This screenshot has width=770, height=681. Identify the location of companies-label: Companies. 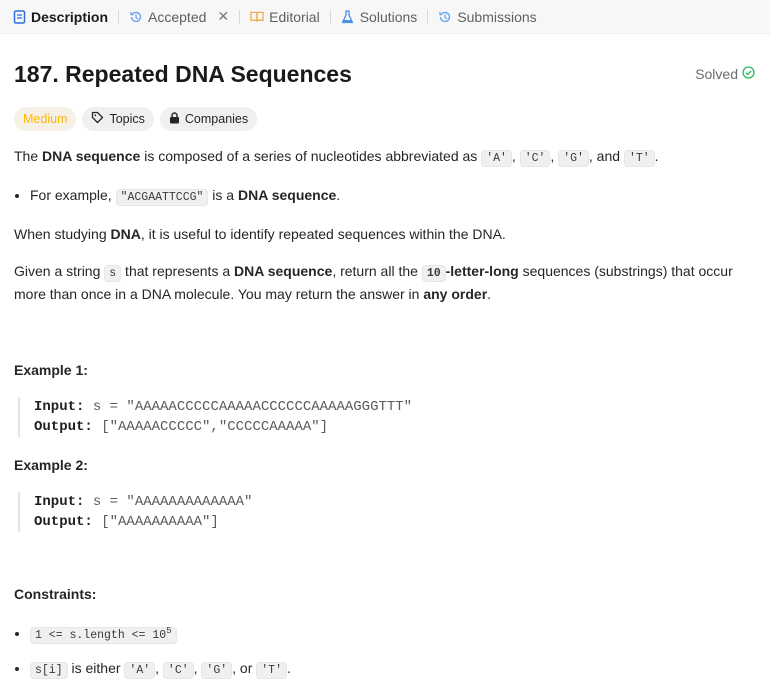
(216, 119).